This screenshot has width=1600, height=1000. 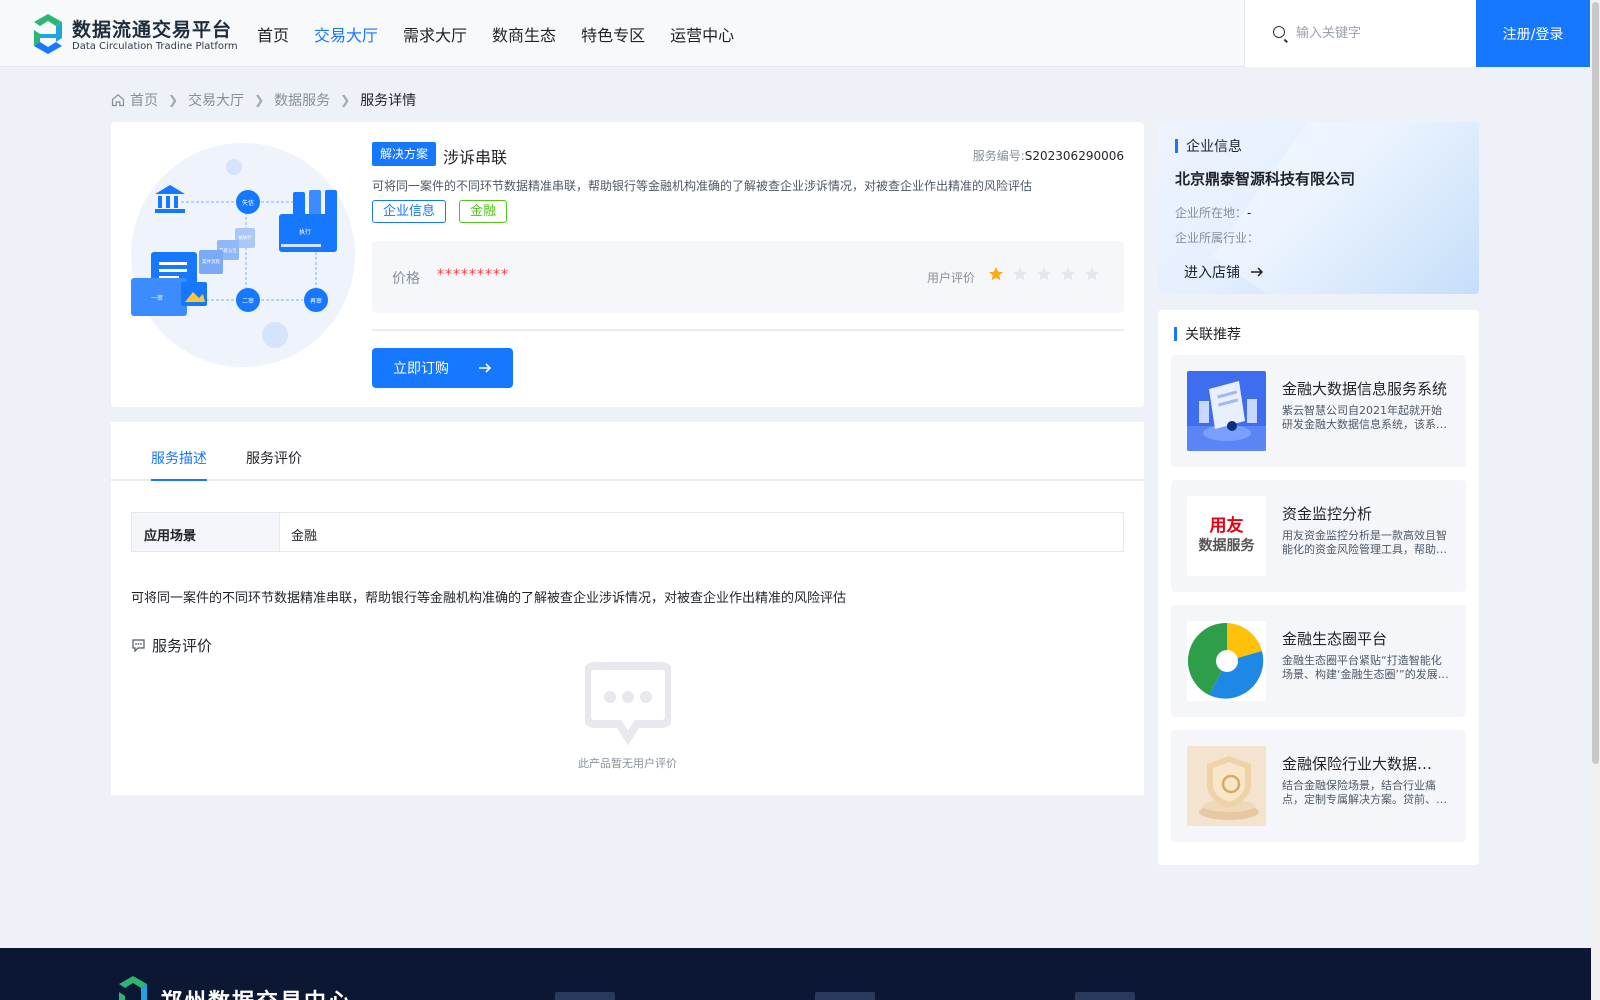 I want to click on detail-tabs: 服务描述 服务评价, so click(x=627, y=451).